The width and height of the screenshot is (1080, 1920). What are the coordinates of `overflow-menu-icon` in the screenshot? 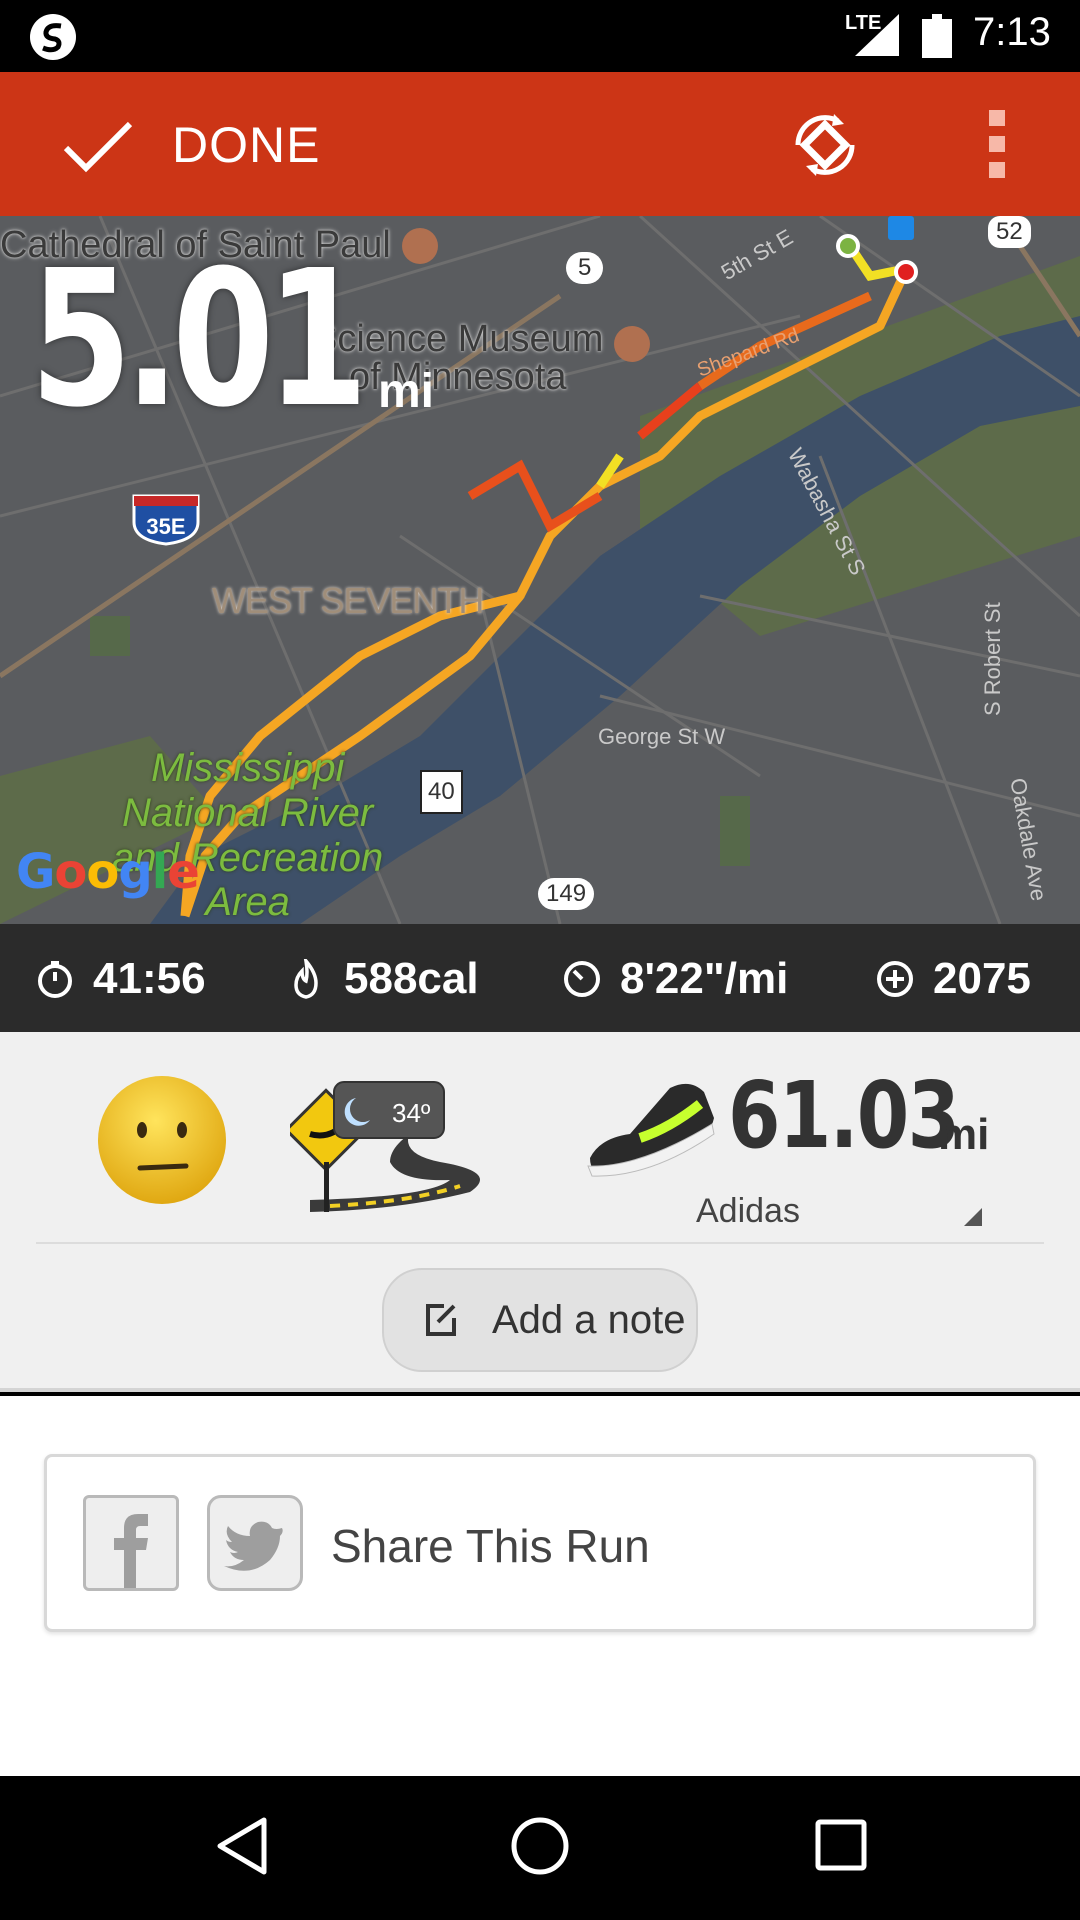 It's located at (997, 146).